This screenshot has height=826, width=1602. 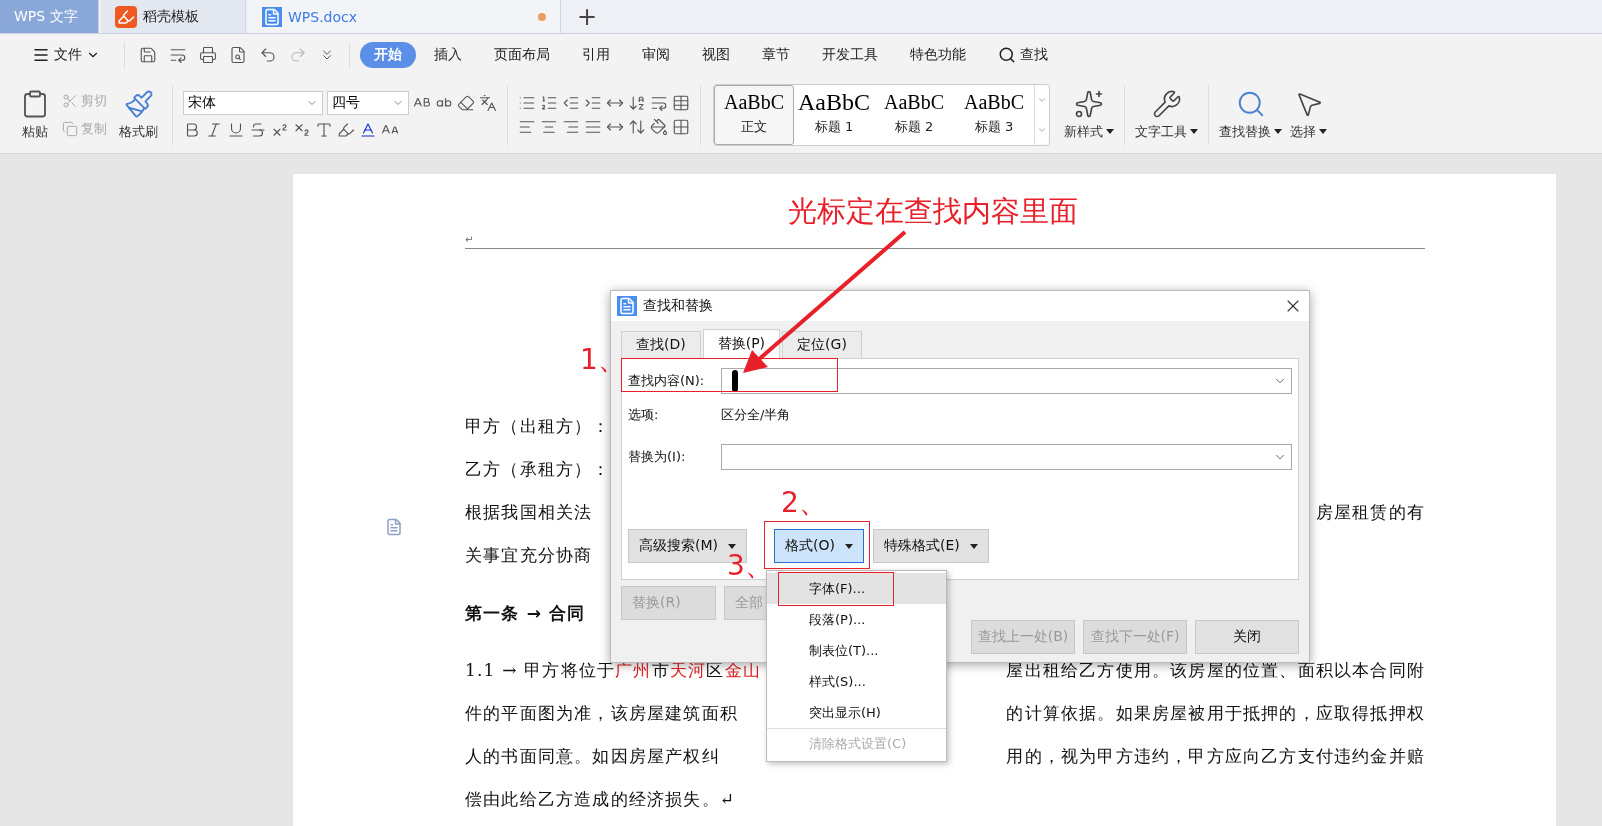 What do you see at coordinates (601, 713) in the screenshot?
I see `paragraph-text: 件的平面图为准，该房屋建筑面积` at bounding box center [601, 713].